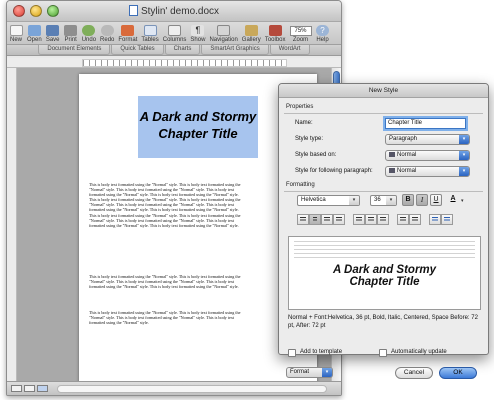 The height and width of the screenshot is (400, 494). I want to click on help-icon: ?, so click(322, 30).